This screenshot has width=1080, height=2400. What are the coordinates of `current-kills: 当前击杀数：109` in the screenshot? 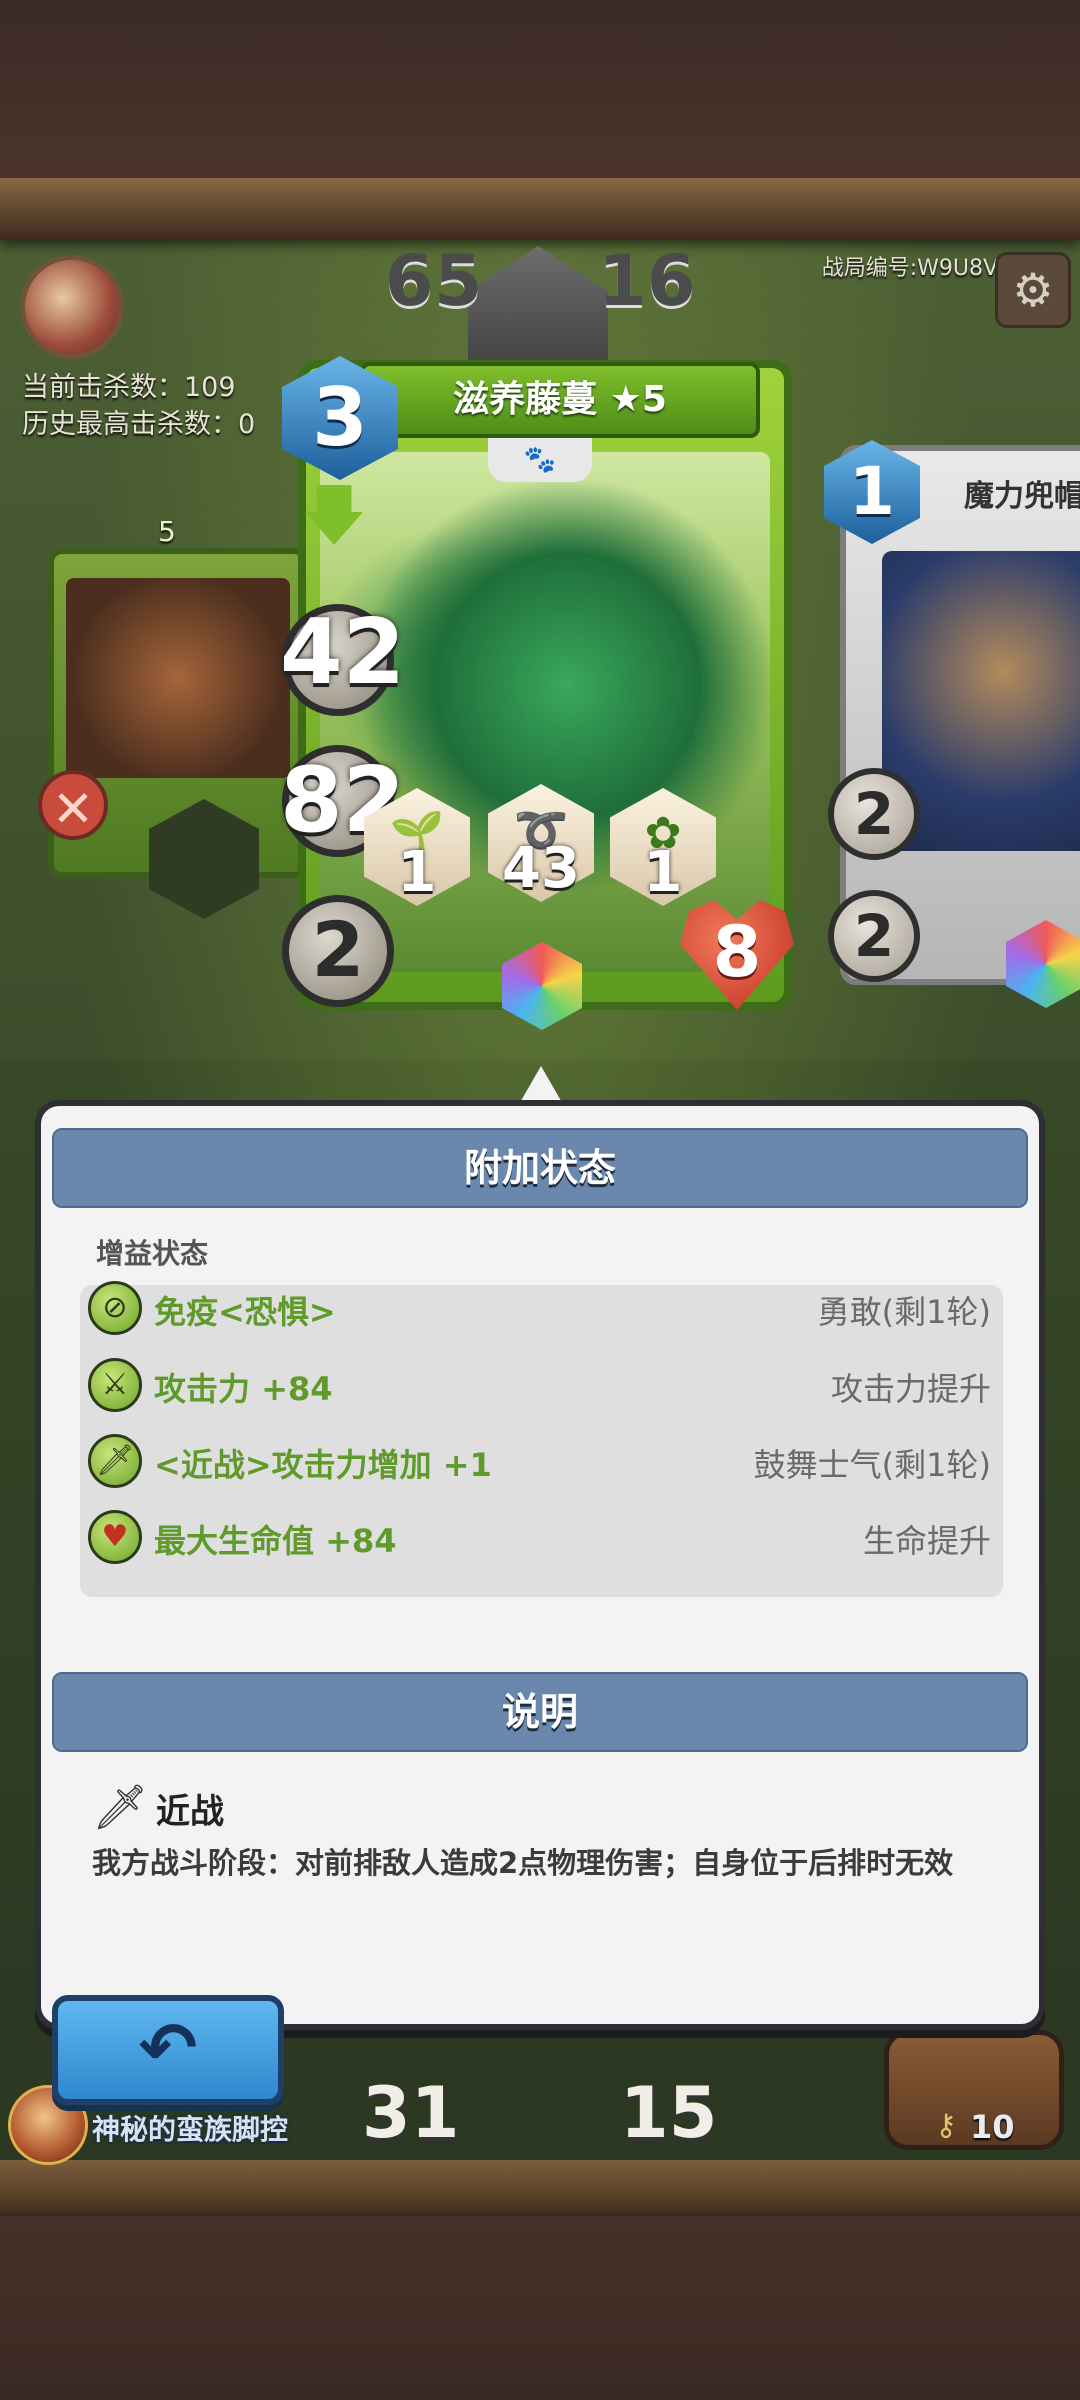 It's located at (129, 387).